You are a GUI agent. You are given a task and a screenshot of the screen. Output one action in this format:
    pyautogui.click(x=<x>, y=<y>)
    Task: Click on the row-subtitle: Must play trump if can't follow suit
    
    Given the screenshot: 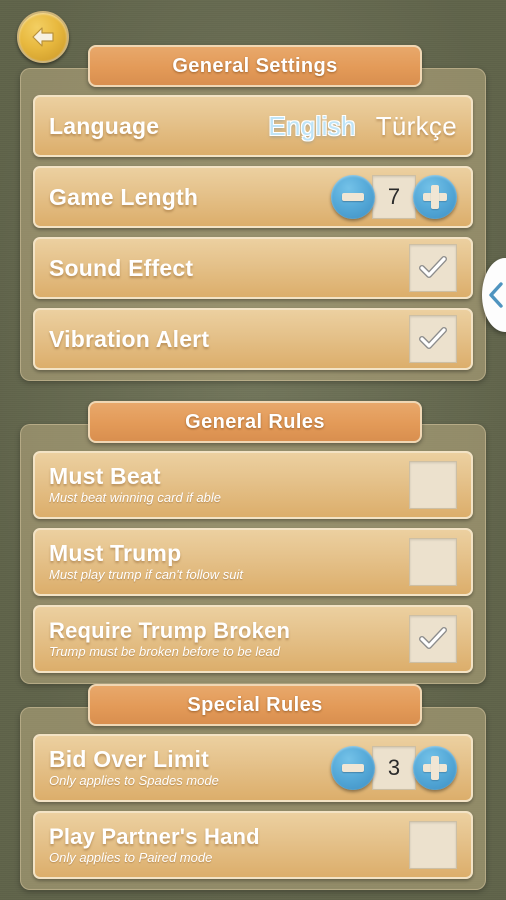 What is the action you would take?
    pyautogui.click(x=146, y=575)
    